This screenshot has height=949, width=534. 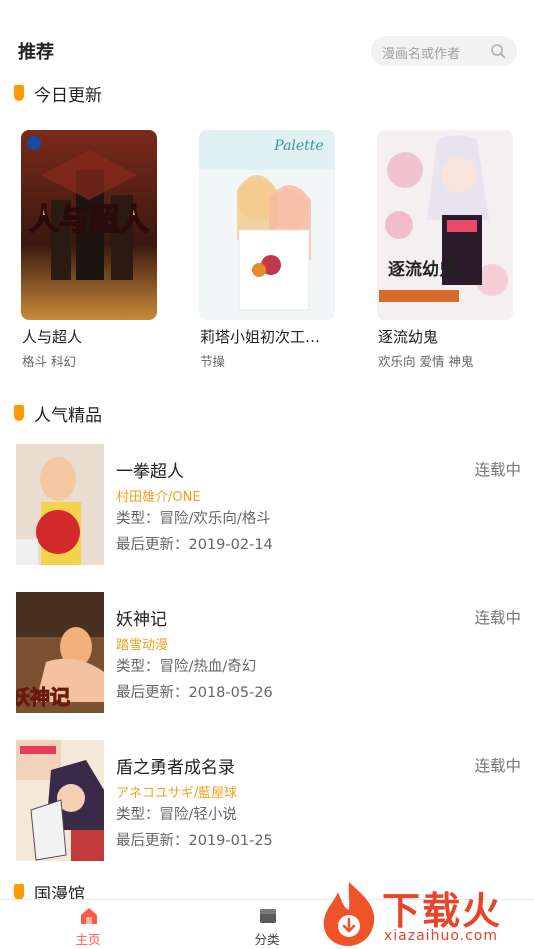 I want to click on cover-art: 人与超人, so click(x=89, y=225).